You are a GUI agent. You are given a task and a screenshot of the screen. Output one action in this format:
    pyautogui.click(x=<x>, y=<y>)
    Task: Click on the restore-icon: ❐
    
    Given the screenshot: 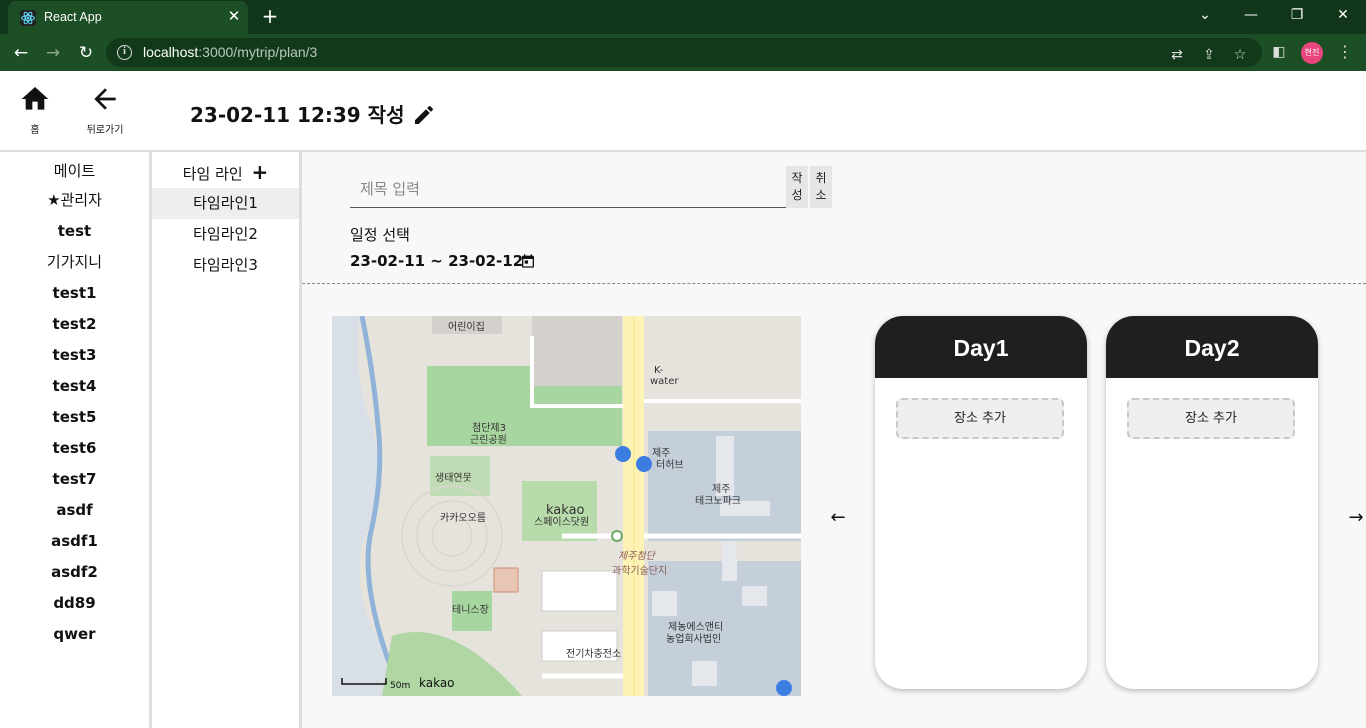 What is the action you would take?
    pyautogui.click(x=1297, y=15)
    